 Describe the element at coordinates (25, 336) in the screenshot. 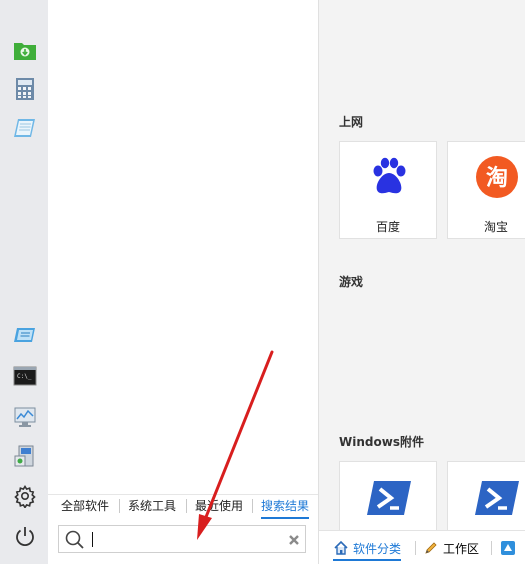

I see `remote-desktop-icon` at that location.